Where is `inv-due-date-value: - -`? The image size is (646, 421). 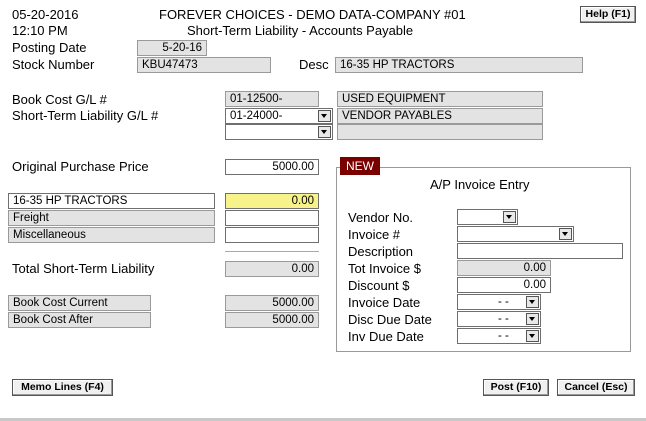
inv-due-date-value: - - is located at coordinates (503, 336).